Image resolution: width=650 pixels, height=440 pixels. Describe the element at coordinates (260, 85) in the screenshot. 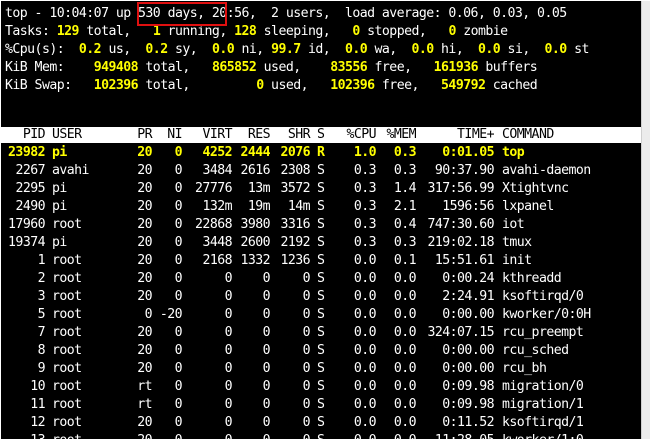

I see `swap-used: 0` at that location.